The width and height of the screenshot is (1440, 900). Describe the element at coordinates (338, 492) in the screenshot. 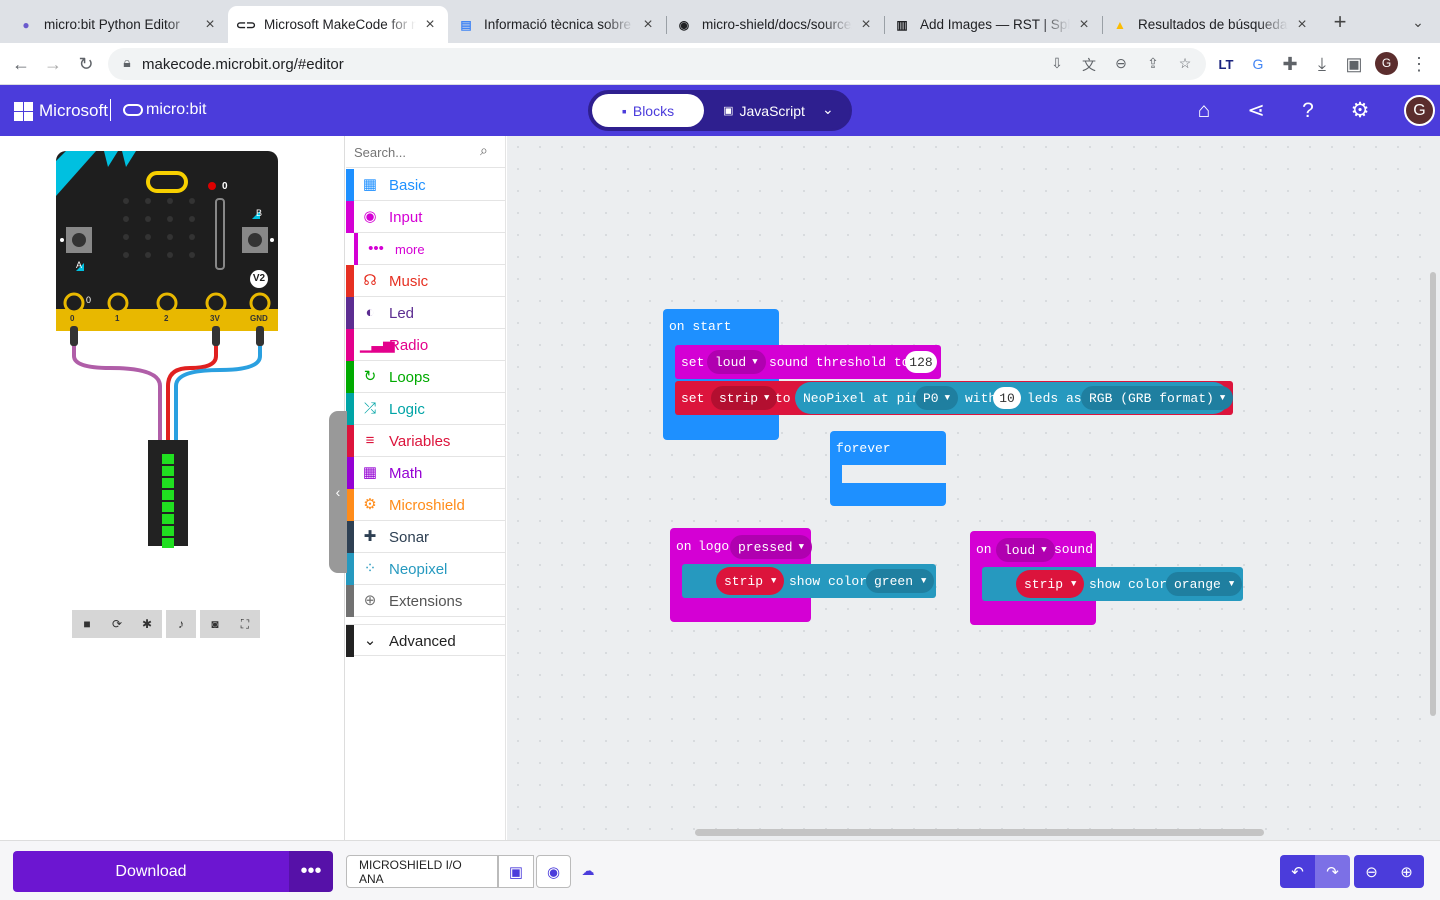

I see `collapse-simulator-handle: ‹` at that location.